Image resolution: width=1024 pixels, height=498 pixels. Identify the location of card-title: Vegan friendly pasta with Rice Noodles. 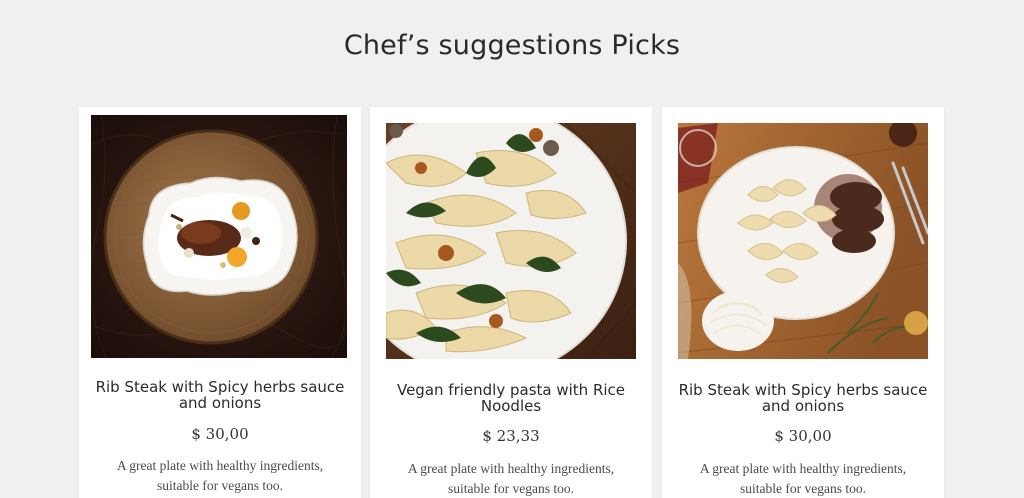
(511, 398).